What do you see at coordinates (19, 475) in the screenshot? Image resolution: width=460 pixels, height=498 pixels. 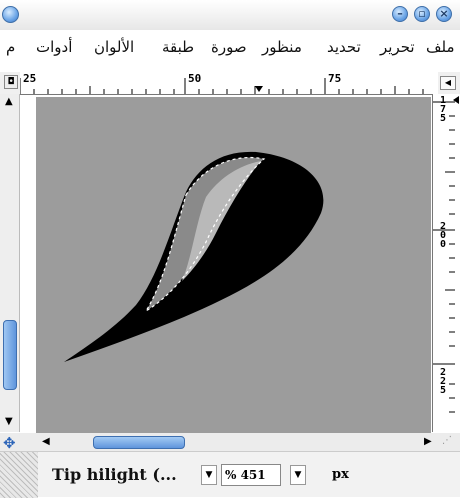 I see `status-grip` at bounding box center [19, 475].